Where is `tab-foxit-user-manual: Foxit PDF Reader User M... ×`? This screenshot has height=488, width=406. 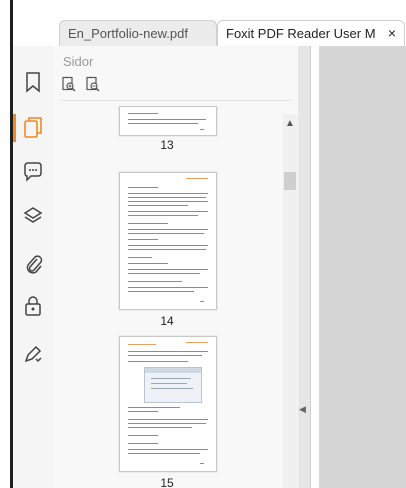
tab-foxit-user-manual: Foxit PDF Reader User M... × is located at coordinates (311, 33).